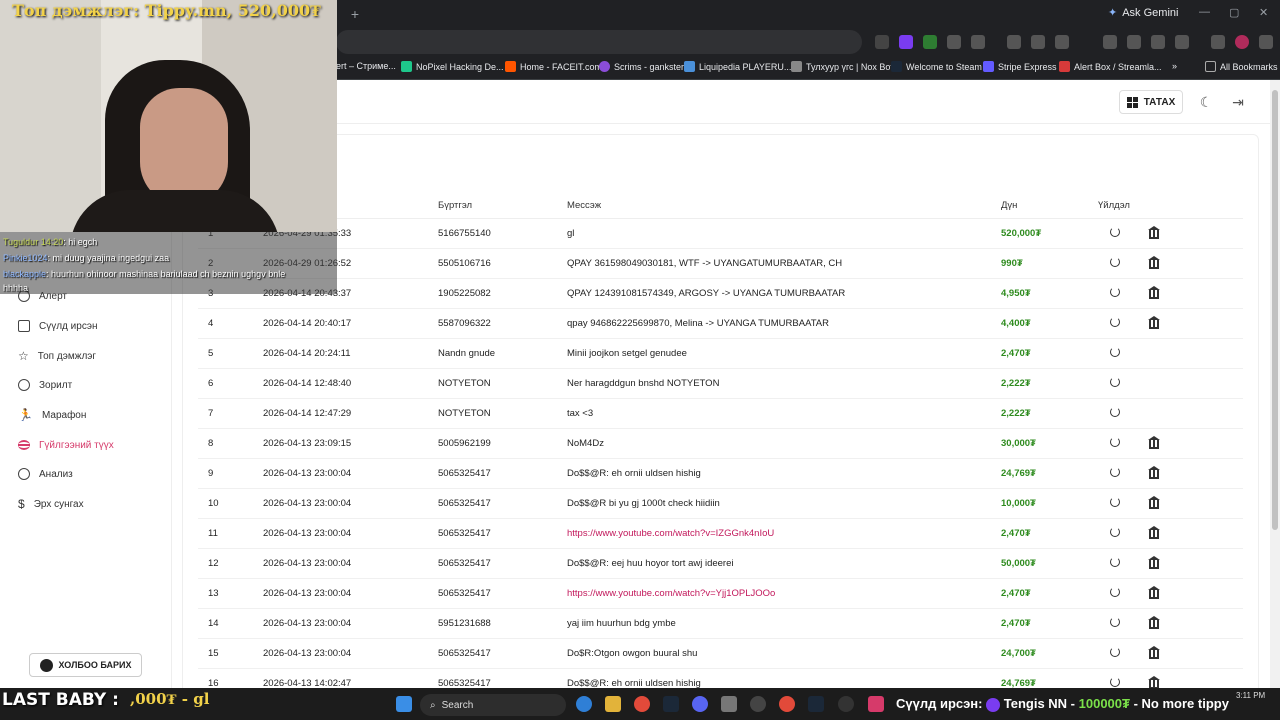  Describe the element at coordinates (1014, 42) in the screenshot. I see `star-list-icon` at that location.